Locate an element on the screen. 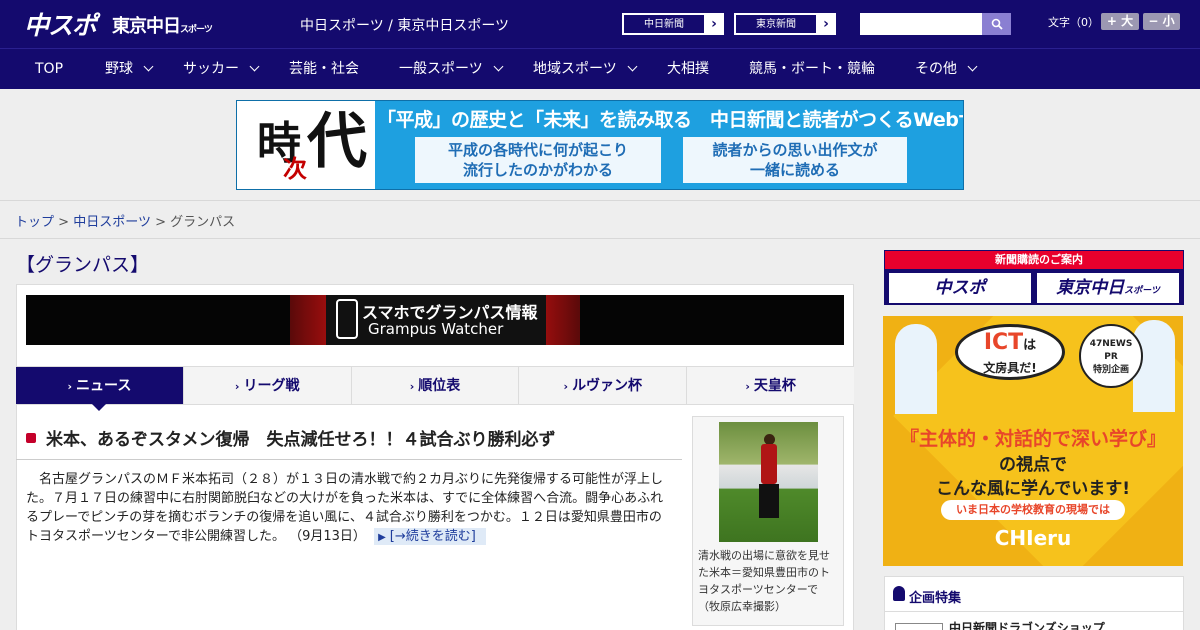 The width and height of the screenshot is (1200, 630). breadcrumb: トップ > 中日スポーツ > グランパス is located at coordinates (125, 220).